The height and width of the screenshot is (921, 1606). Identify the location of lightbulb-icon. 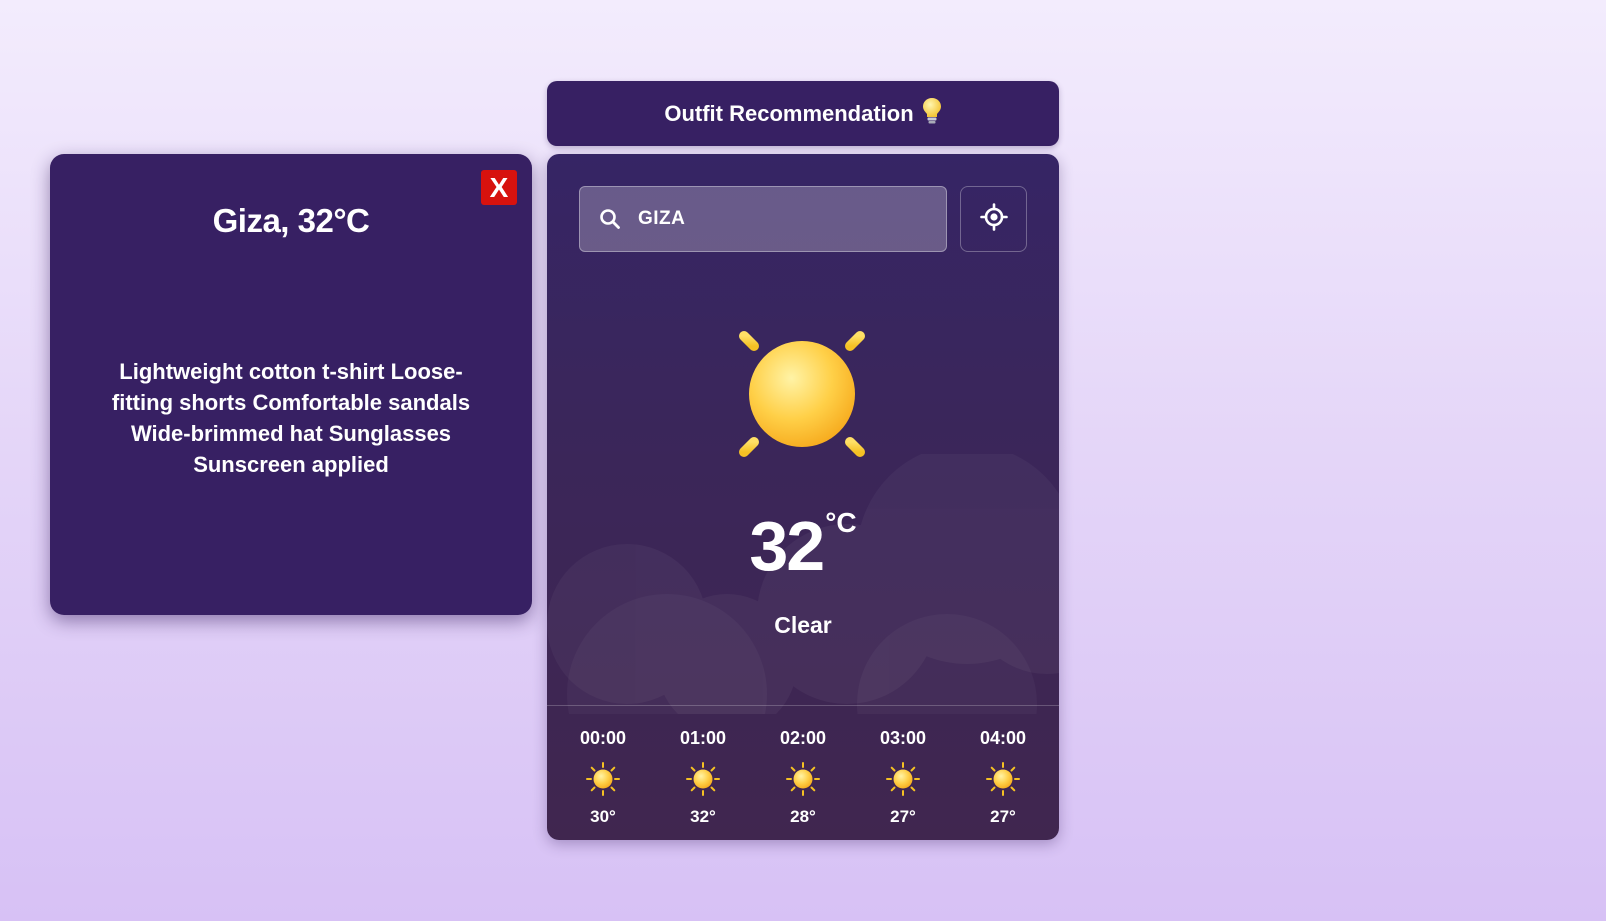
(932, 114).